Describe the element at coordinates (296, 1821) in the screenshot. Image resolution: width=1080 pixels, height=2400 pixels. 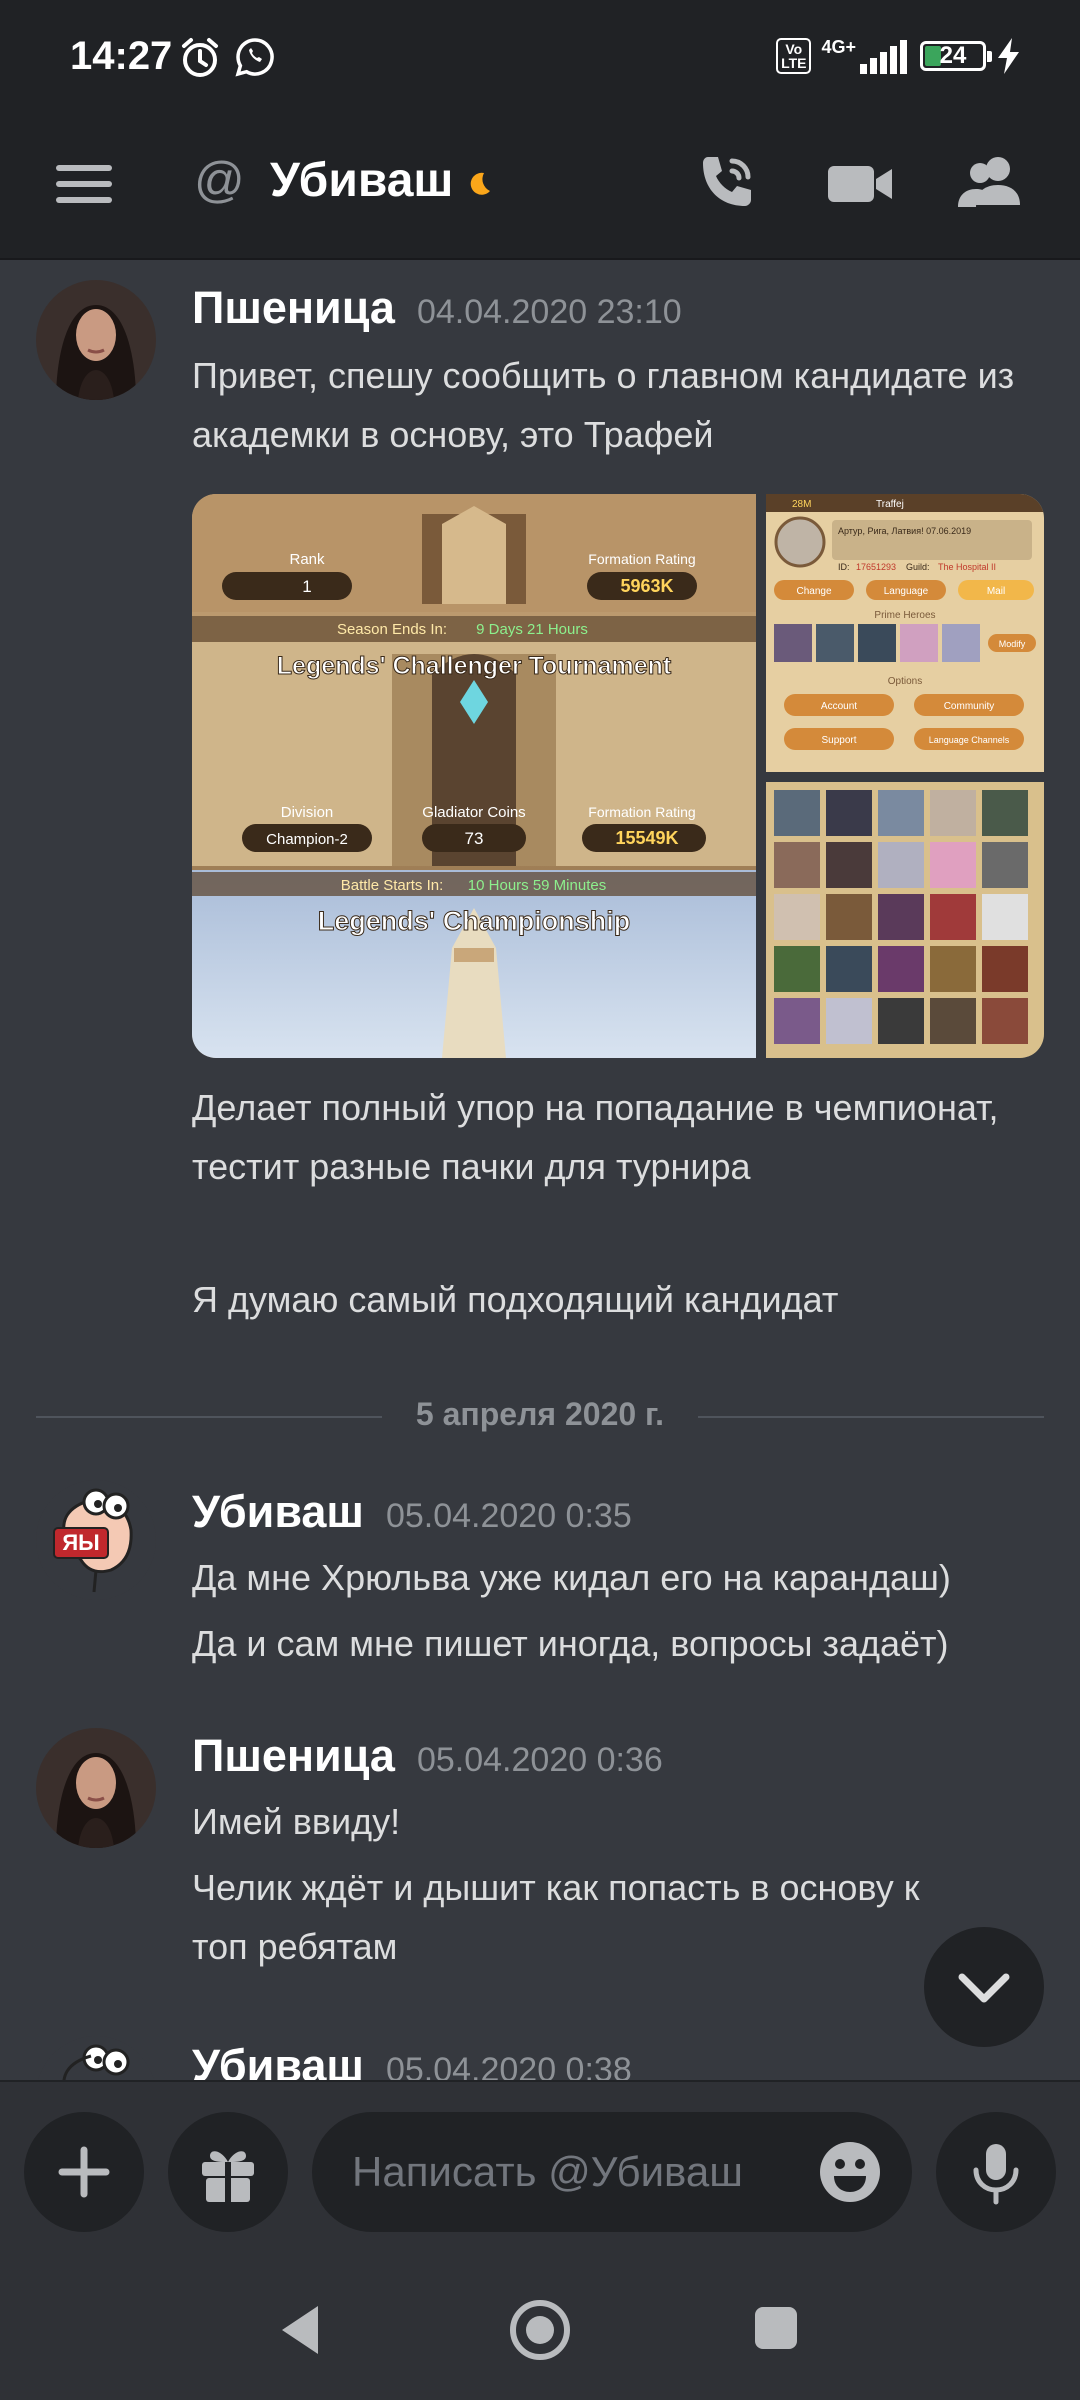
I see `message-text: Имей ввиду!` at that location.